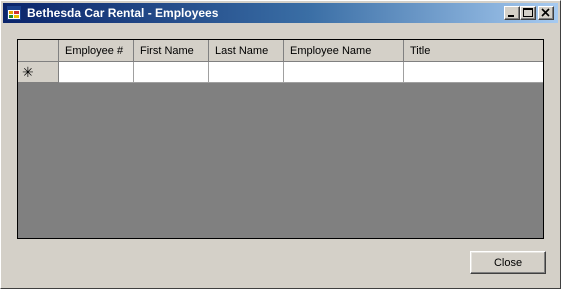  Describe the element at coordinates (344, 51) in the screenshot. I see `column-header-employee-name: Employee Name` at that location.